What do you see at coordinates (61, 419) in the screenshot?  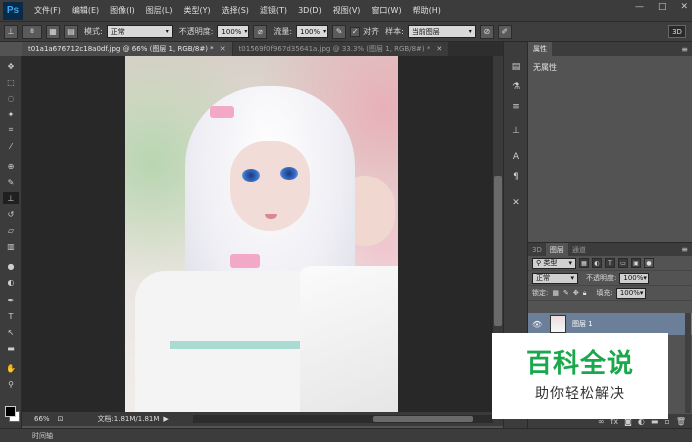 I see `zoom-field-icon: ⊡` at bounding box center [61, 419].